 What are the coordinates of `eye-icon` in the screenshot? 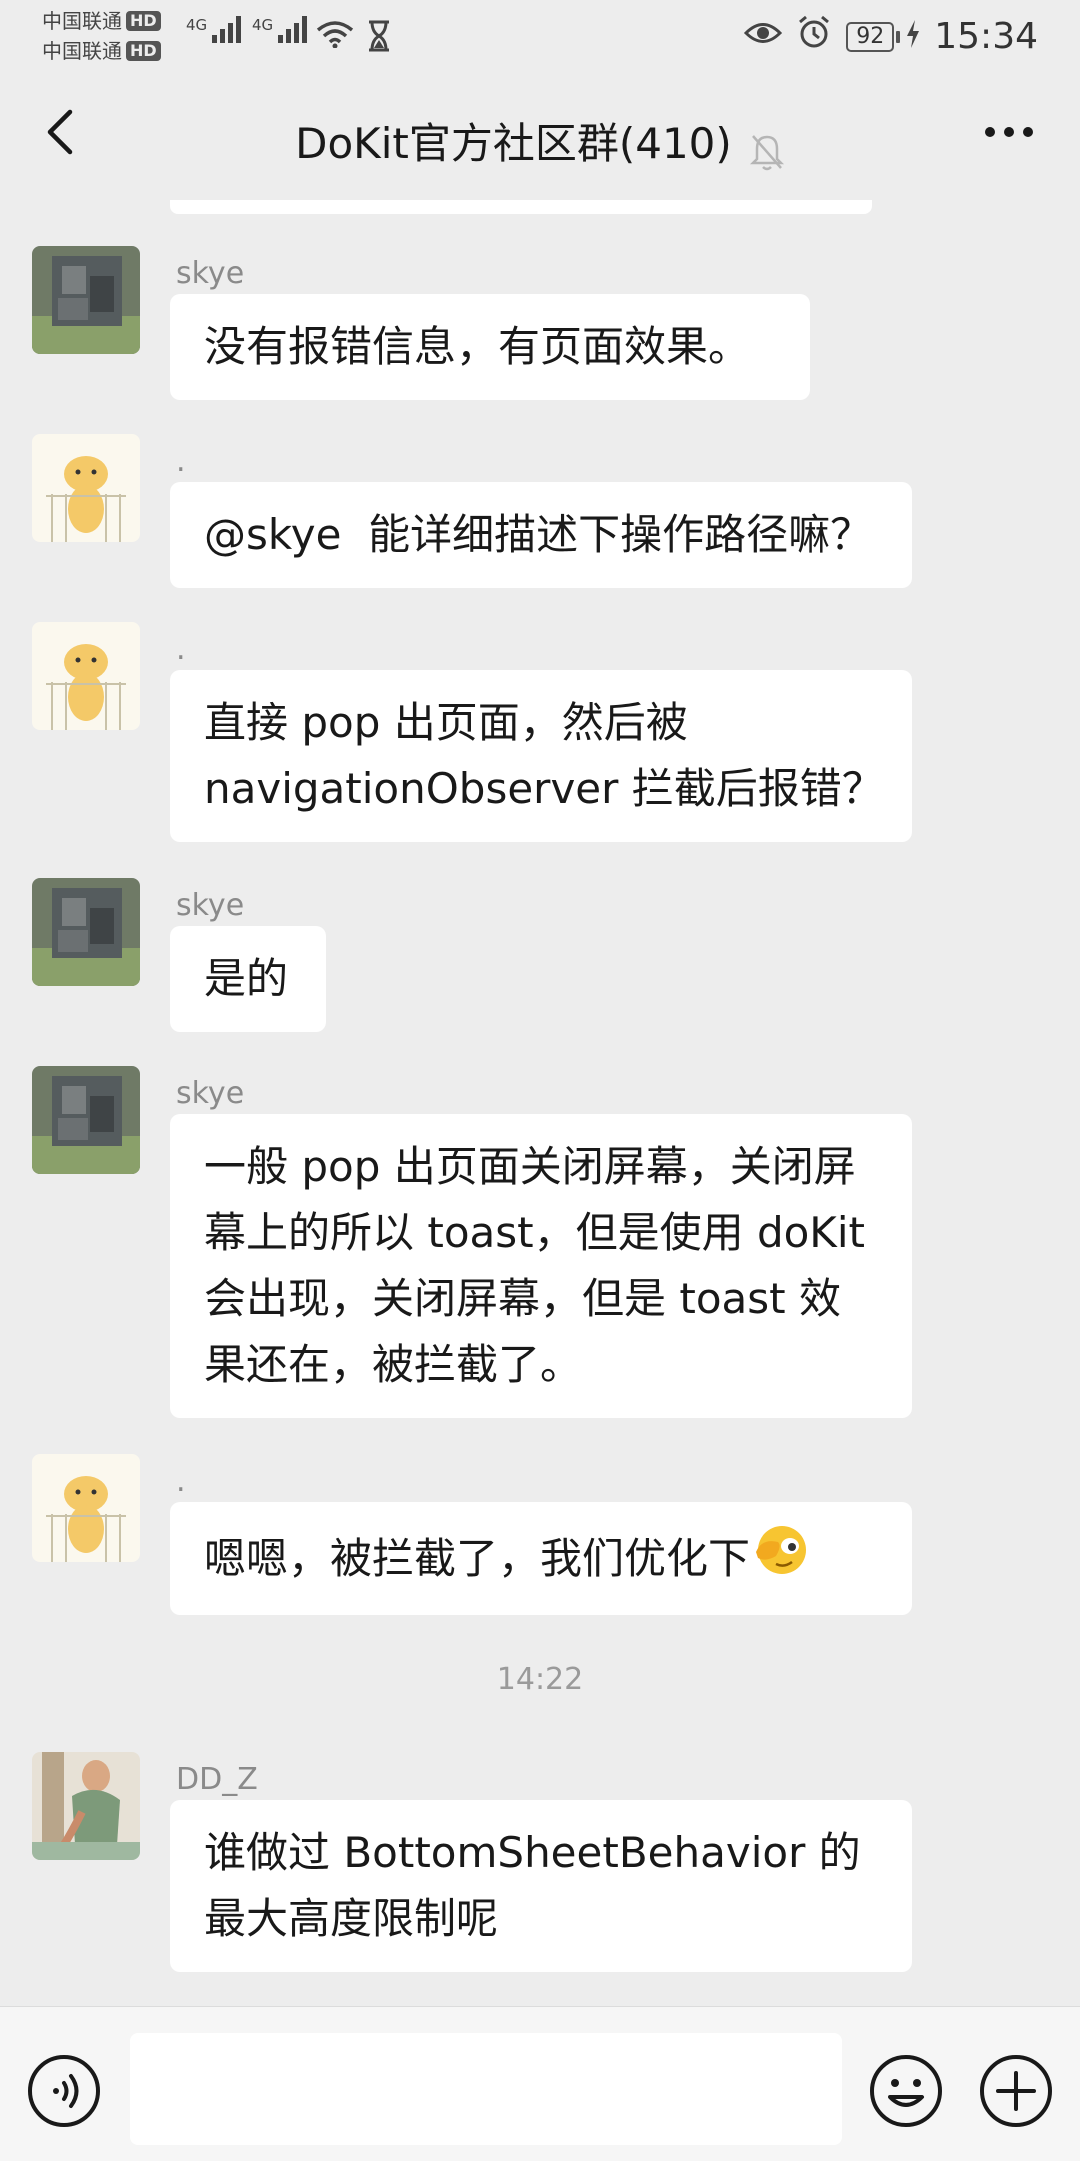 It's located at (763, 36).